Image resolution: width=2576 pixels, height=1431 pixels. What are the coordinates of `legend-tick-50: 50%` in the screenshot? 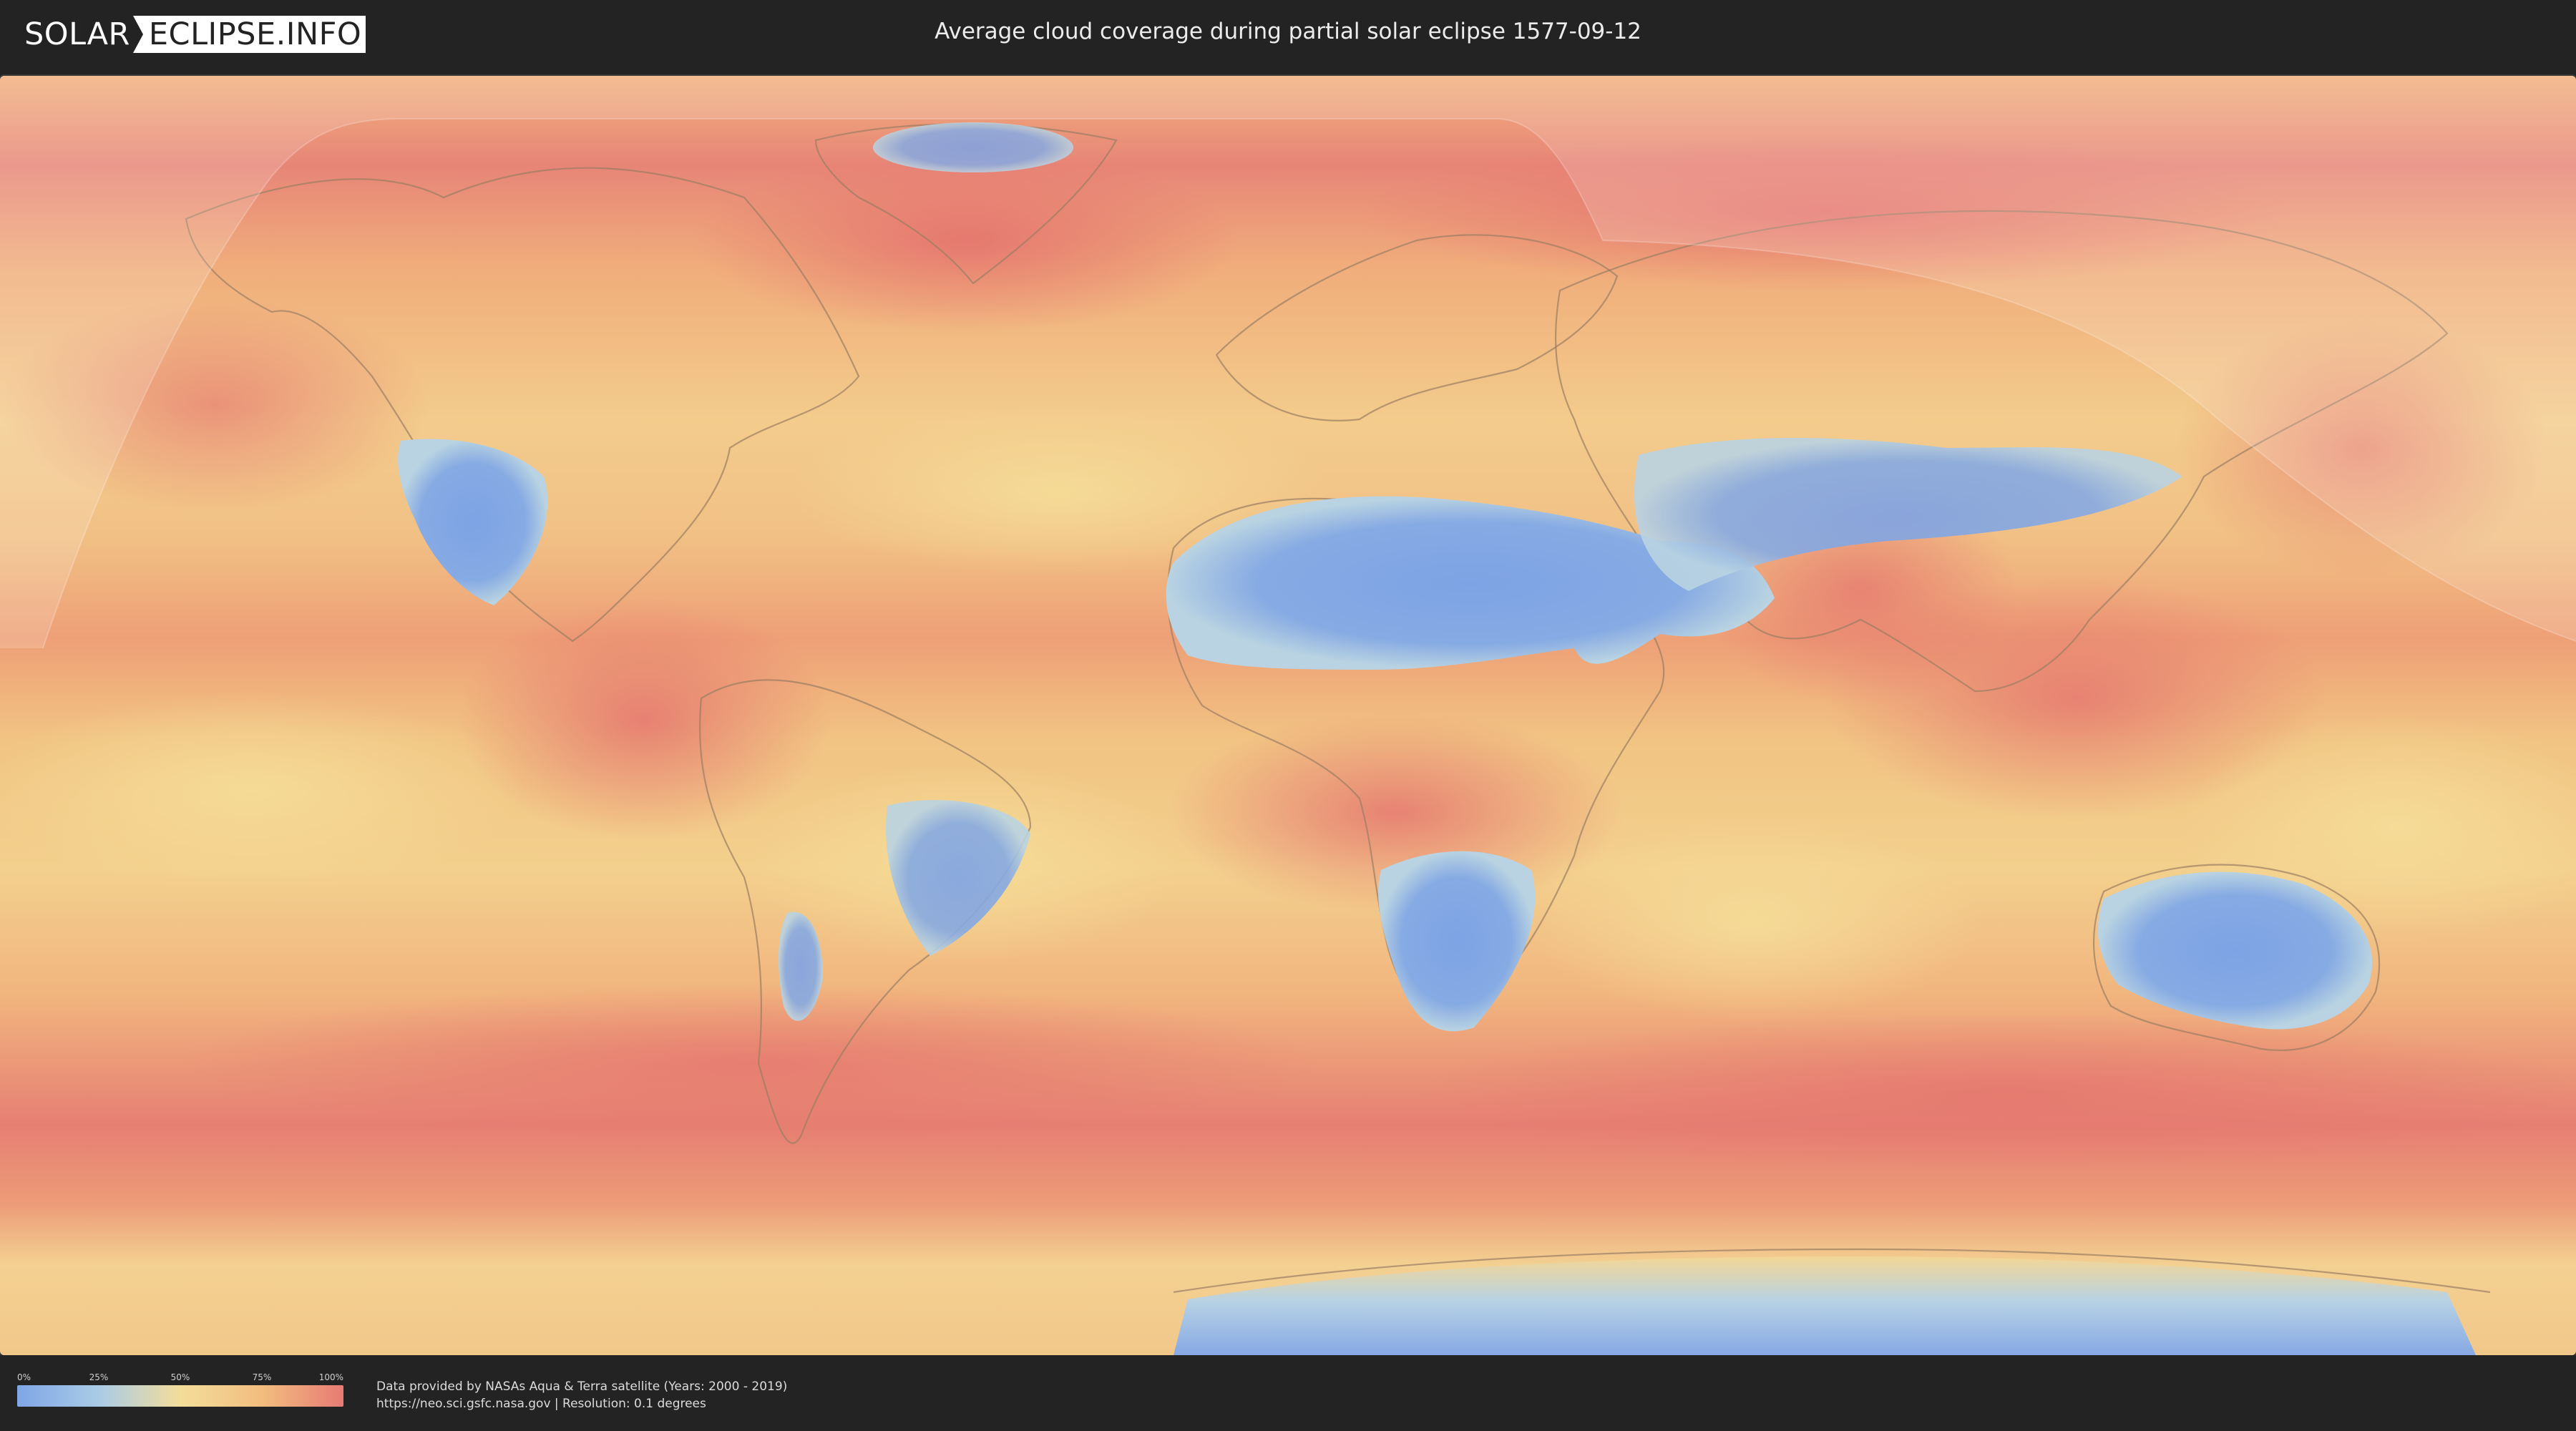 It's located at (180, 1377).